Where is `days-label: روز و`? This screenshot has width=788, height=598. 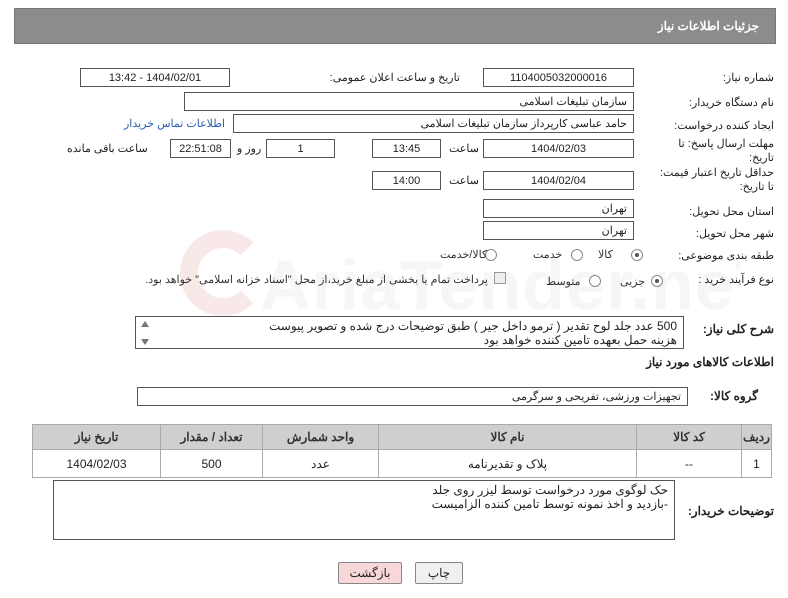
days-label: روز و is located at coordinates (249, 149).